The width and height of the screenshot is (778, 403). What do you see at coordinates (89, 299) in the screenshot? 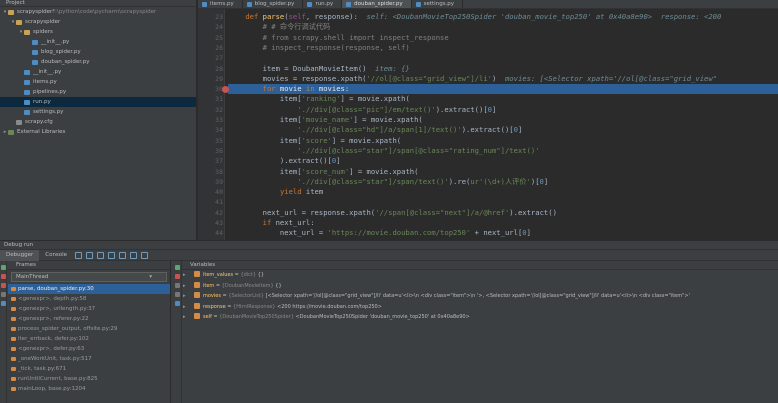
I see `stack-frame: <genexpr>, depth.py:58` at bounding box center [89, 299].